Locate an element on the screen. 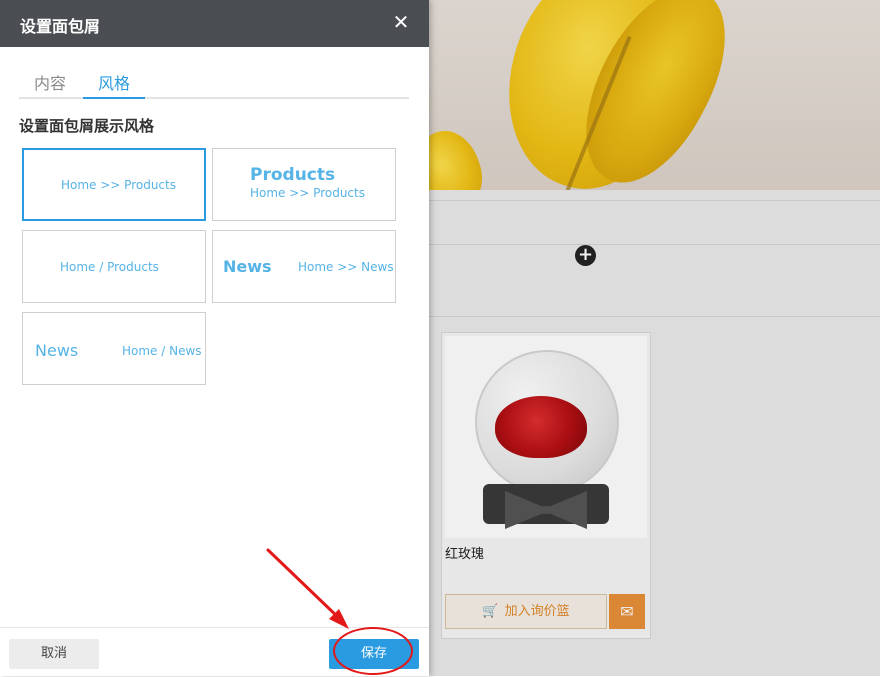 The image size is (880, 677). style-preview-title: Products is located at coordinates (293, 175).